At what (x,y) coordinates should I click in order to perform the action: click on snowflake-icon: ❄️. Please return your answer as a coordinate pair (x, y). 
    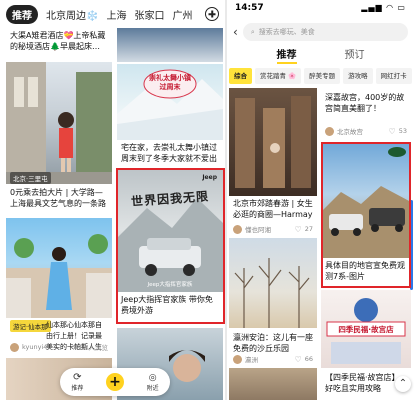
    Looking at the image, I should click on (92, 16).